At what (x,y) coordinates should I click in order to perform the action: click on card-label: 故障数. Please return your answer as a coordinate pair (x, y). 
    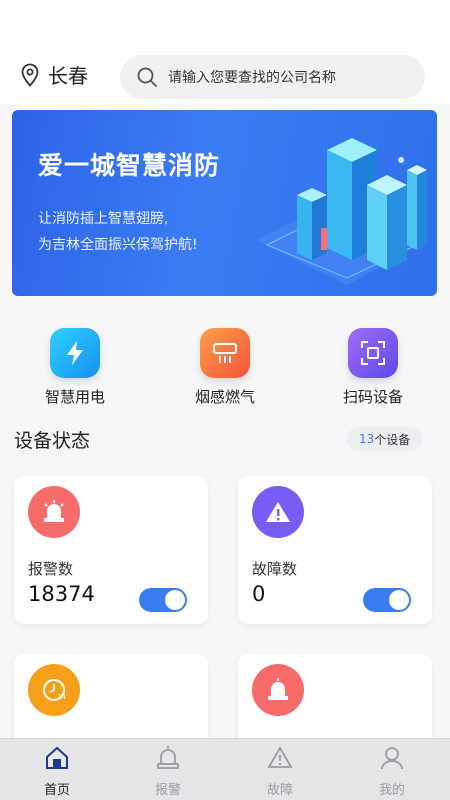
    Looking at the image, I should click on (275, 569).